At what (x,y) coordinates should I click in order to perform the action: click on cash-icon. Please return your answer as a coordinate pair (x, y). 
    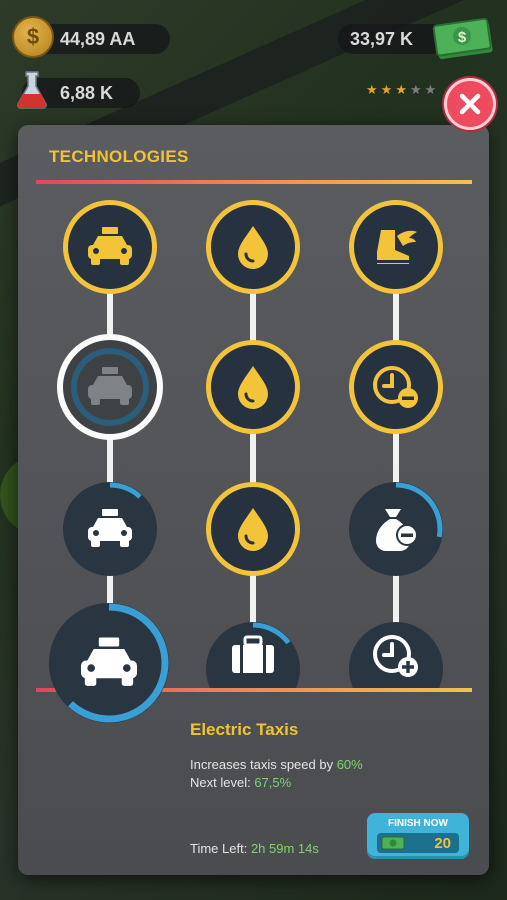
    Looking at the image, I should click on (393, 843).